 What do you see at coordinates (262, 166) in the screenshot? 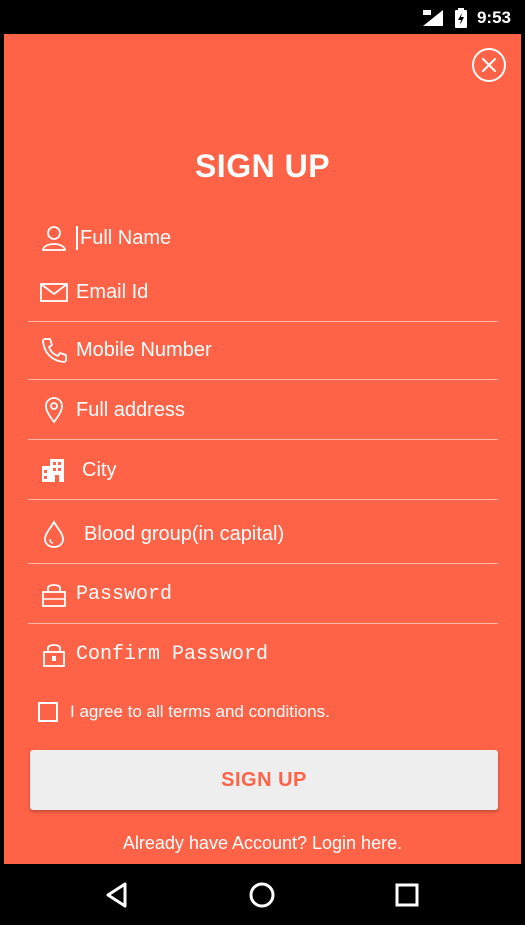
I see `page-title: SIGN UP` at bounding box center [262, 166].